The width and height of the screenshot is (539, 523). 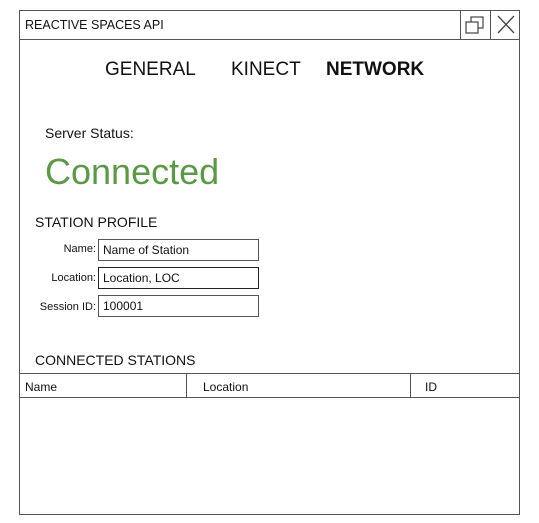 I want to click on close-icon, so click(x=506, y=24).